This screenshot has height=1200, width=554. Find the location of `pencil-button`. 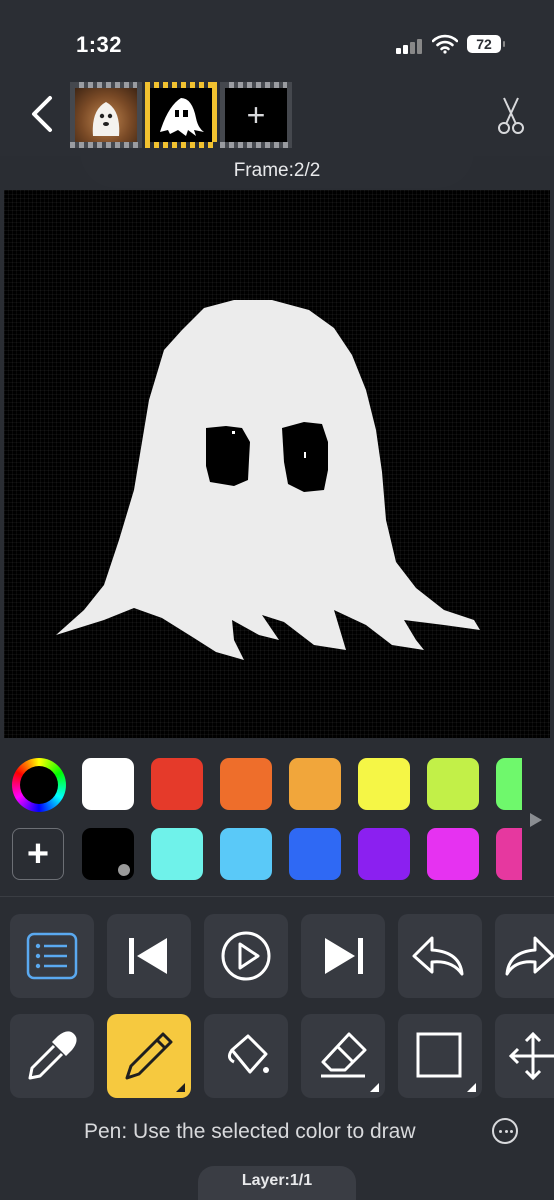

pencil-button is located at coordinates (149, 1056).